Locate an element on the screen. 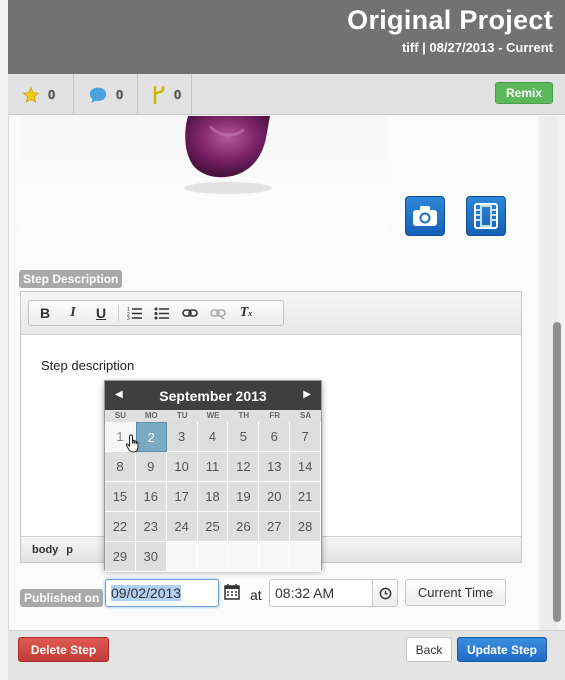  datepicker-day-18: 18 is located at coordinates (213, 497).